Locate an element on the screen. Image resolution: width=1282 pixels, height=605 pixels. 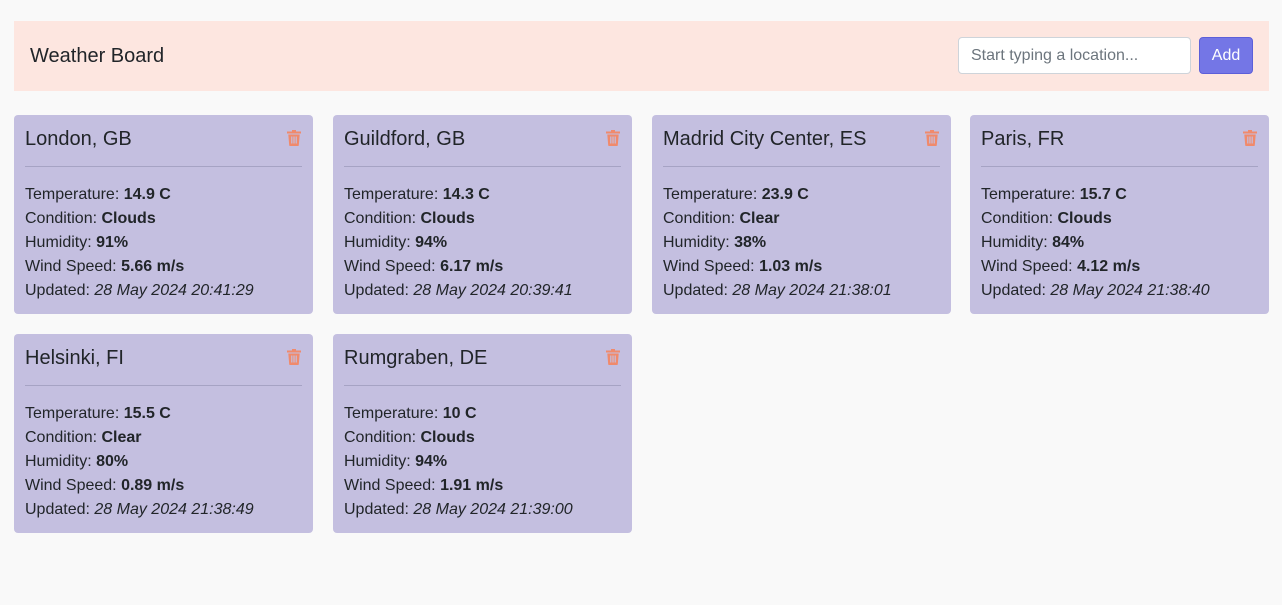
temperature-value: 15.7 C is located at coordinates (1103, 194).